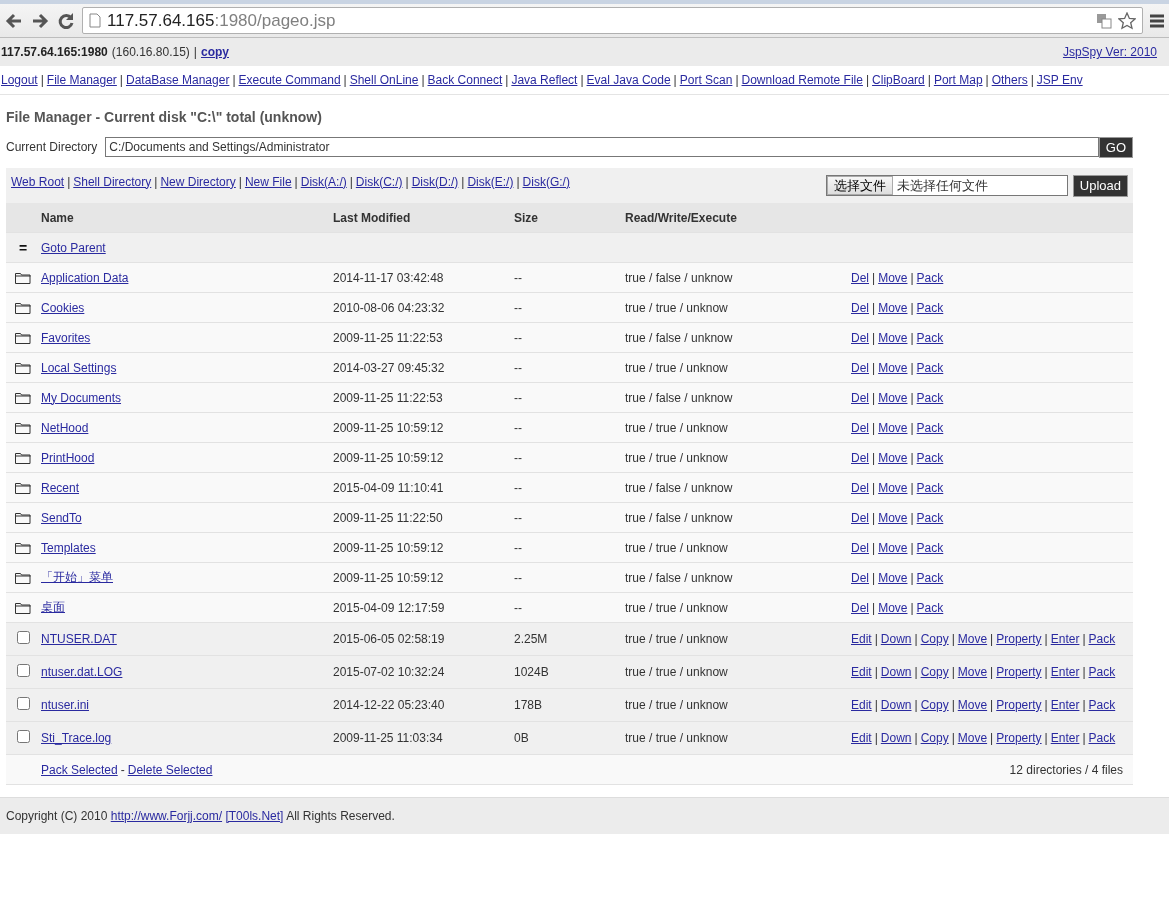 The height and width of the screenshot is (906, 1169). I want to click on upload-button: Upload, so click(1100, 185).